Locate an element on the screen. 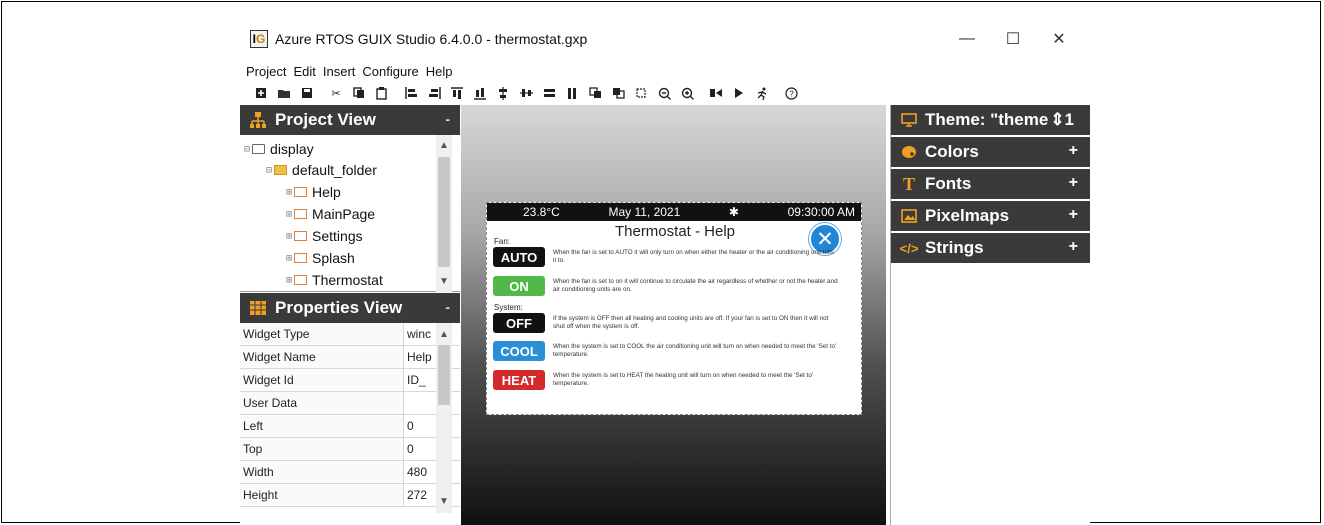 The width and height of the screenshot is (1324, 525). property-value: ID_ is located at coordinates (419, 380).